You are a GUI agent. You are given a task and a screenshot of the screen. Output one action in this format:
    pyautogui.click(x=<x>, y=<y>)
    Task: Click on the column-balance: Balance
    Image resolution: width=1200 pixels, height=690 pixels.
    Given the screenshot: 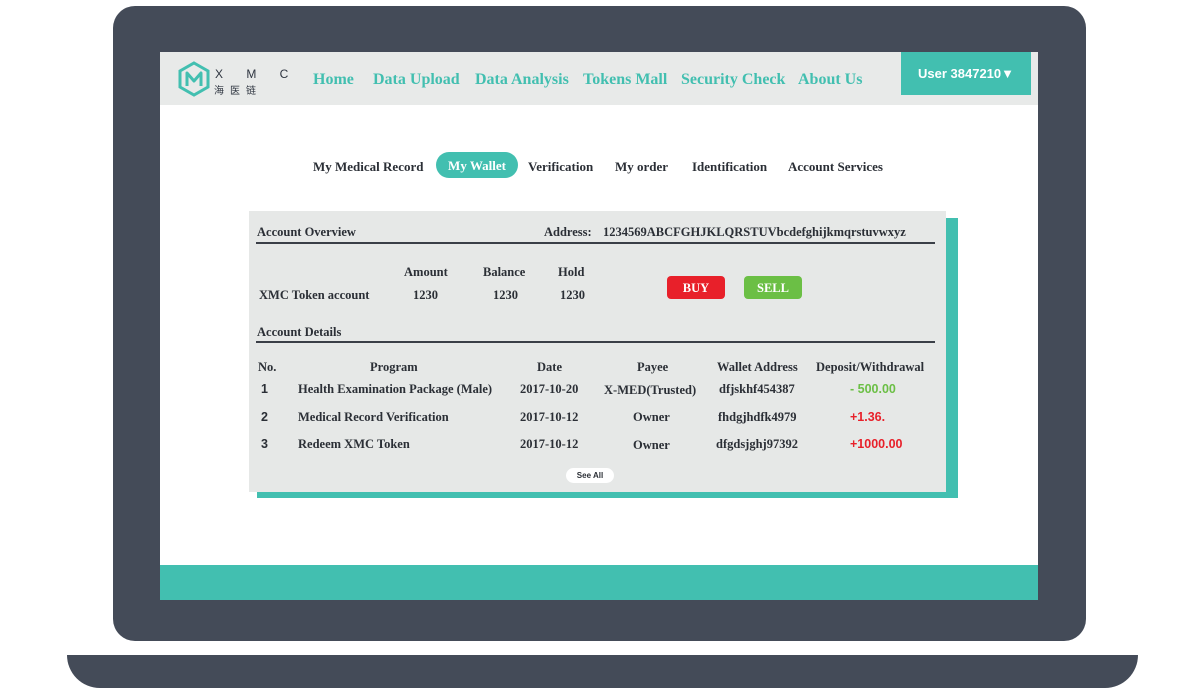 What is the action you would take?
    pyautogui.click(x=504, y=272)
    